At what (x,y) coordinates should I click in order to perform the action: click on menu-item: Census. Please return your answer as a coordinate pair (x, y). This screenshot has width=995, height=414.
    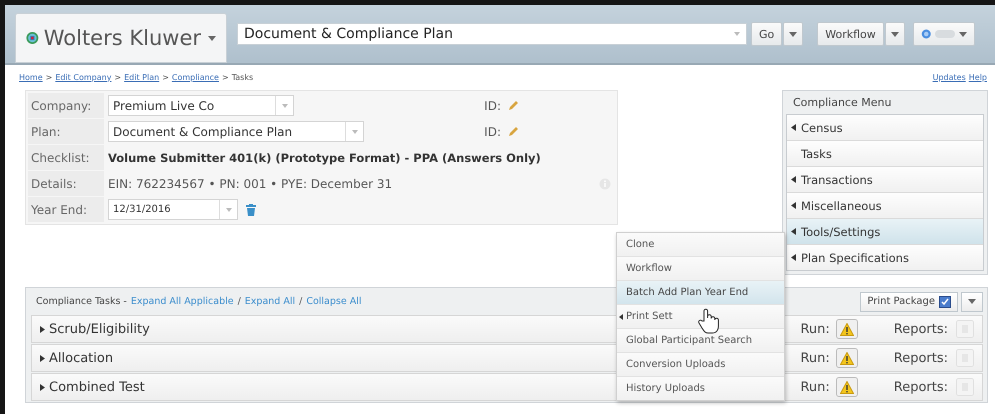
    Looking at the image, I should click on (885, 127).